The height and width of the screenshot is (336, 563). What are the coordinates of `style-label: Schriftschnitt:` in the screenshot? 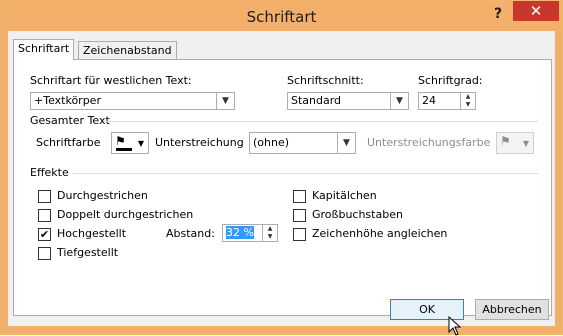 It's located at (325, 80).